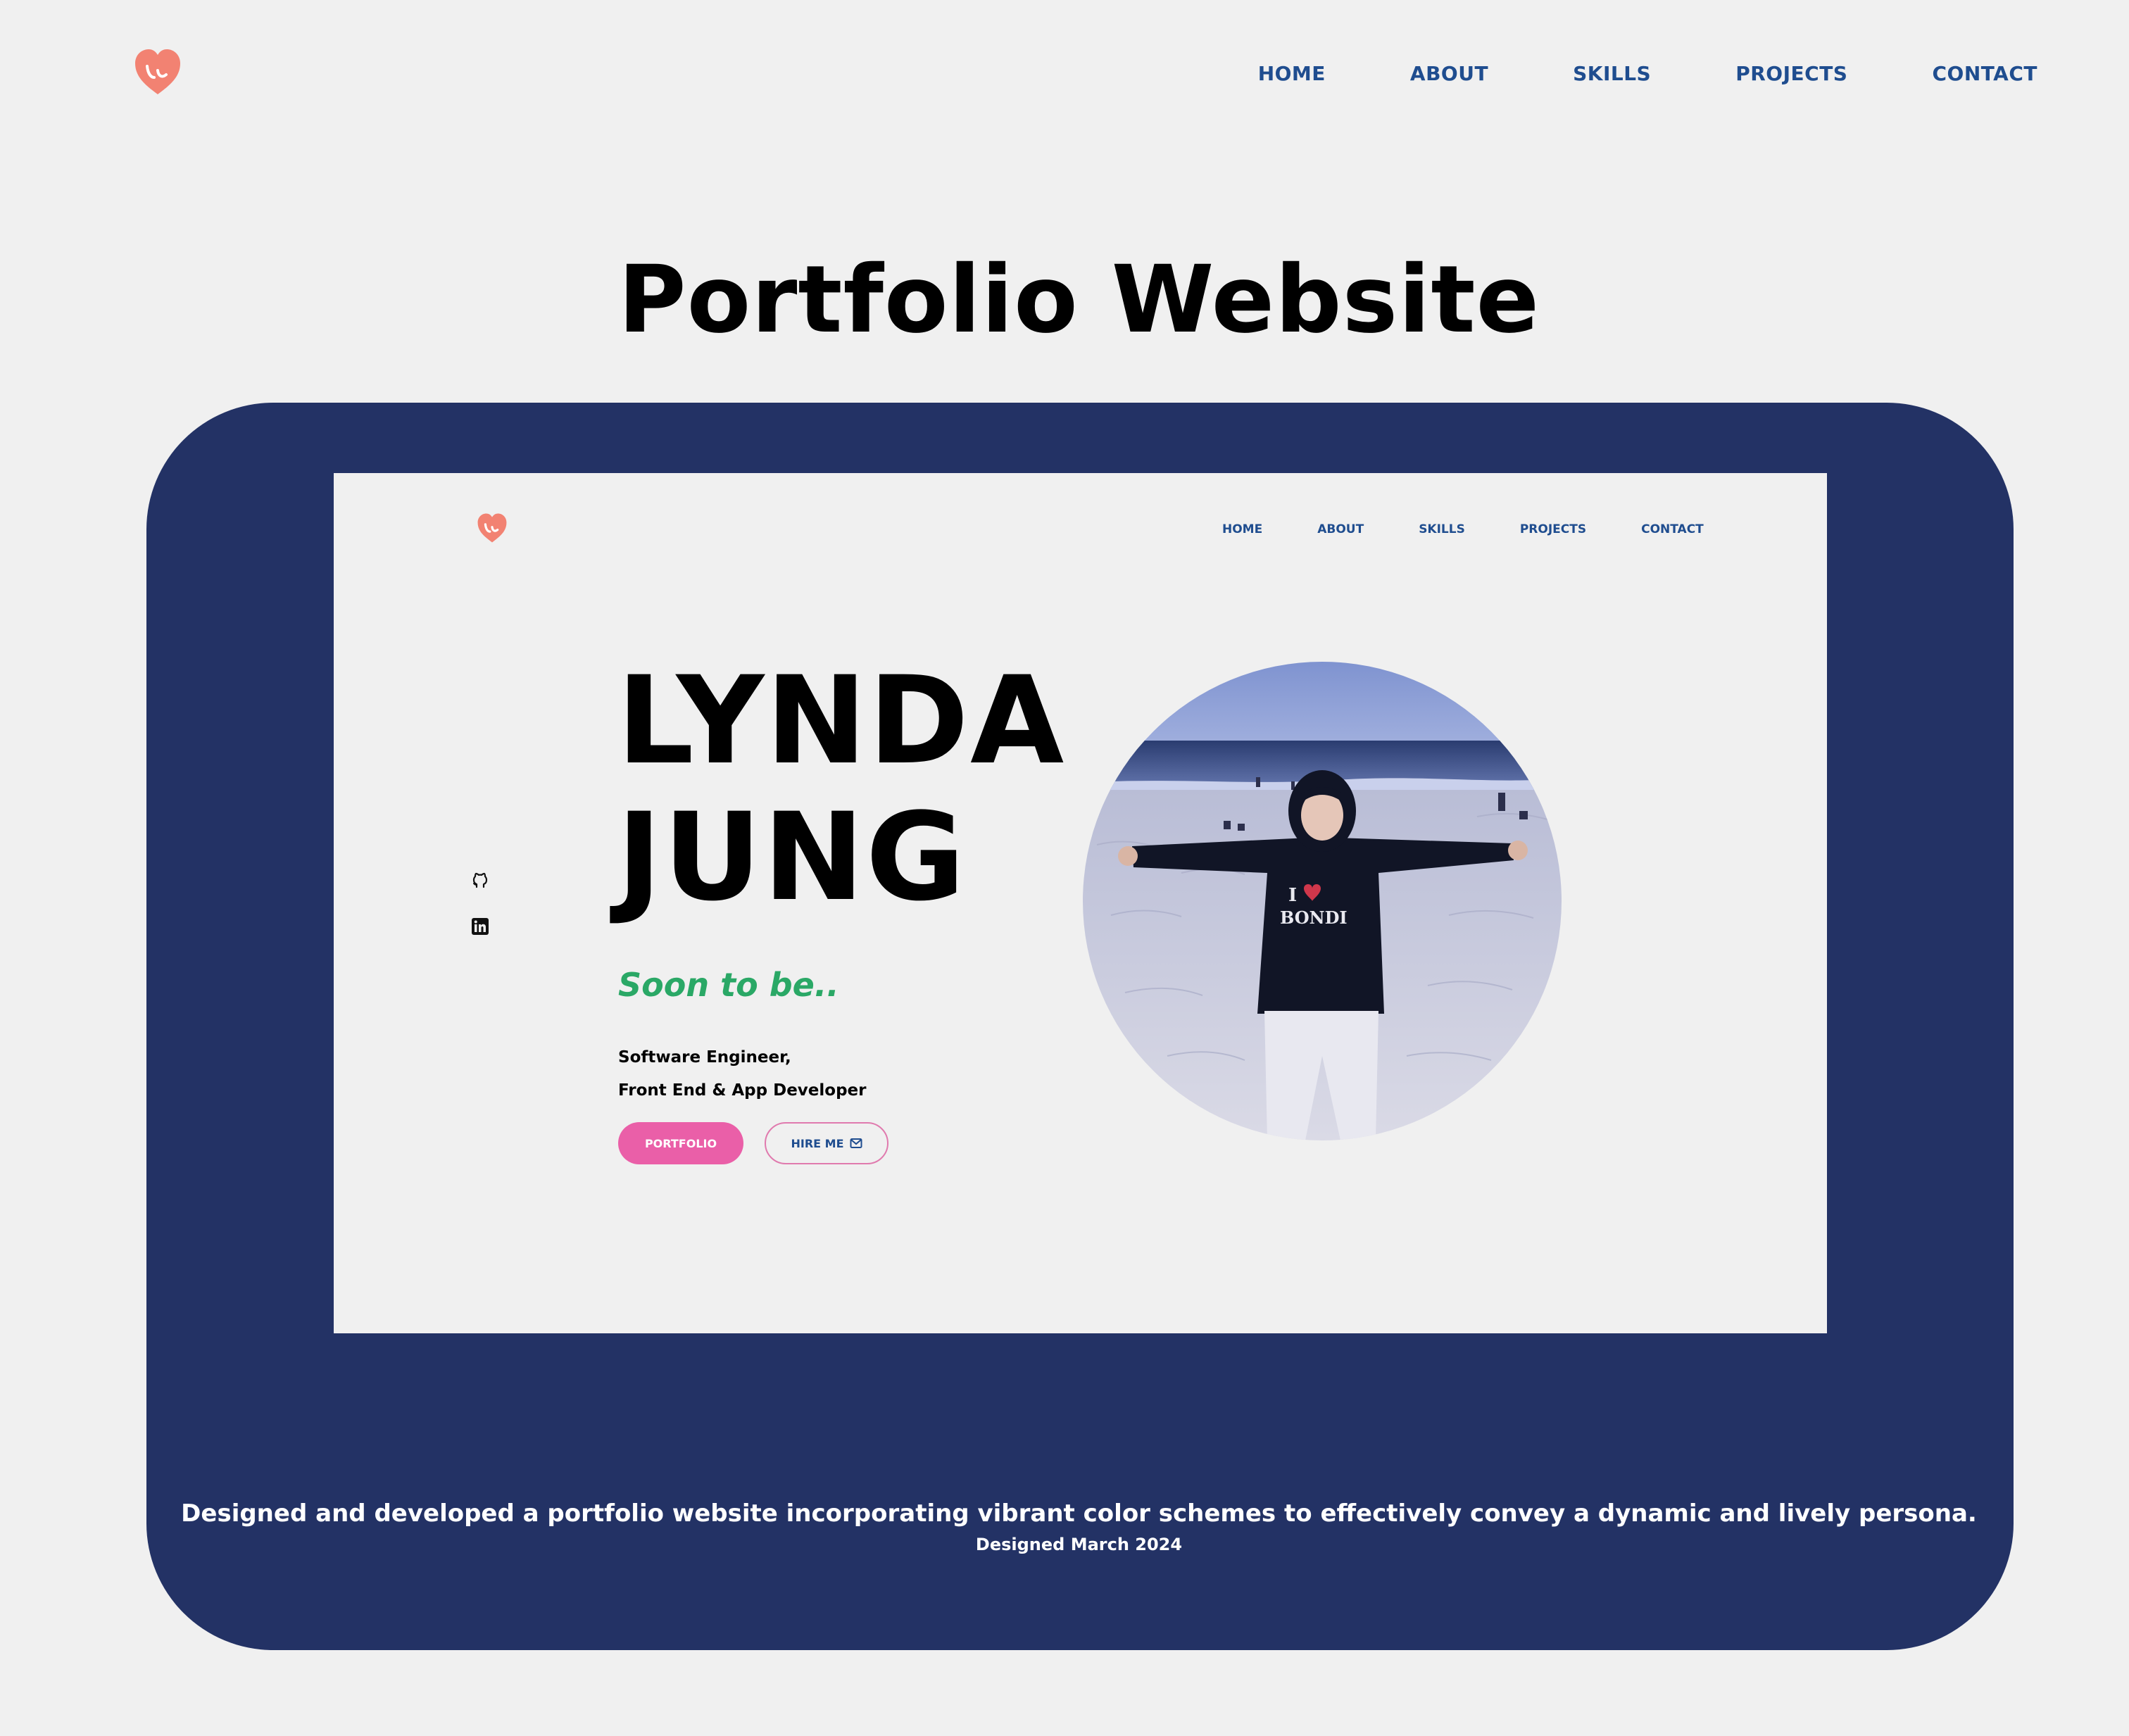 The image size is (2129, 1736). I want to click on preview-nav-skills: SKILLS, so click(1442, 529).